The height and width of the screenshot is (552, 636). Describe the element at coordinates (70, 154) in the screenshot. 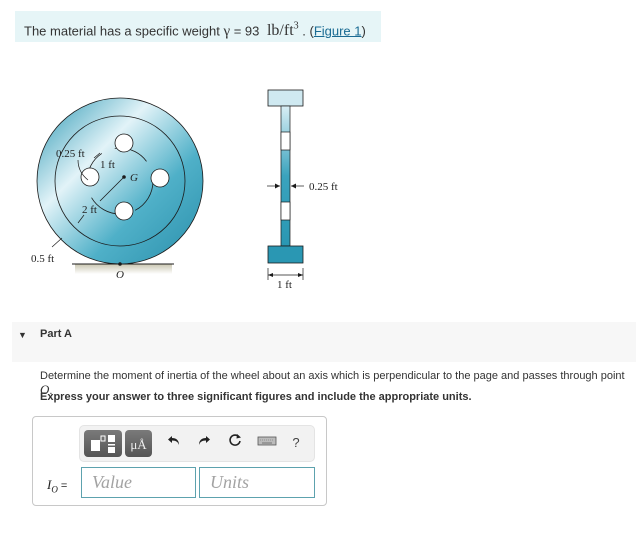

I see `label-hole-radius: 0.25 ft` at that location.